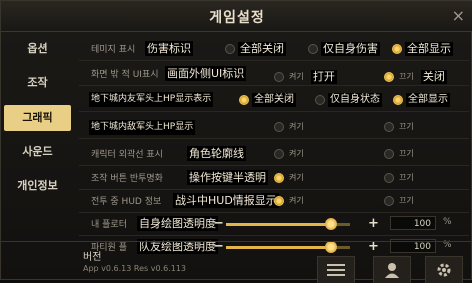  I want to click on option-label: 关闭, so click(433, 76).